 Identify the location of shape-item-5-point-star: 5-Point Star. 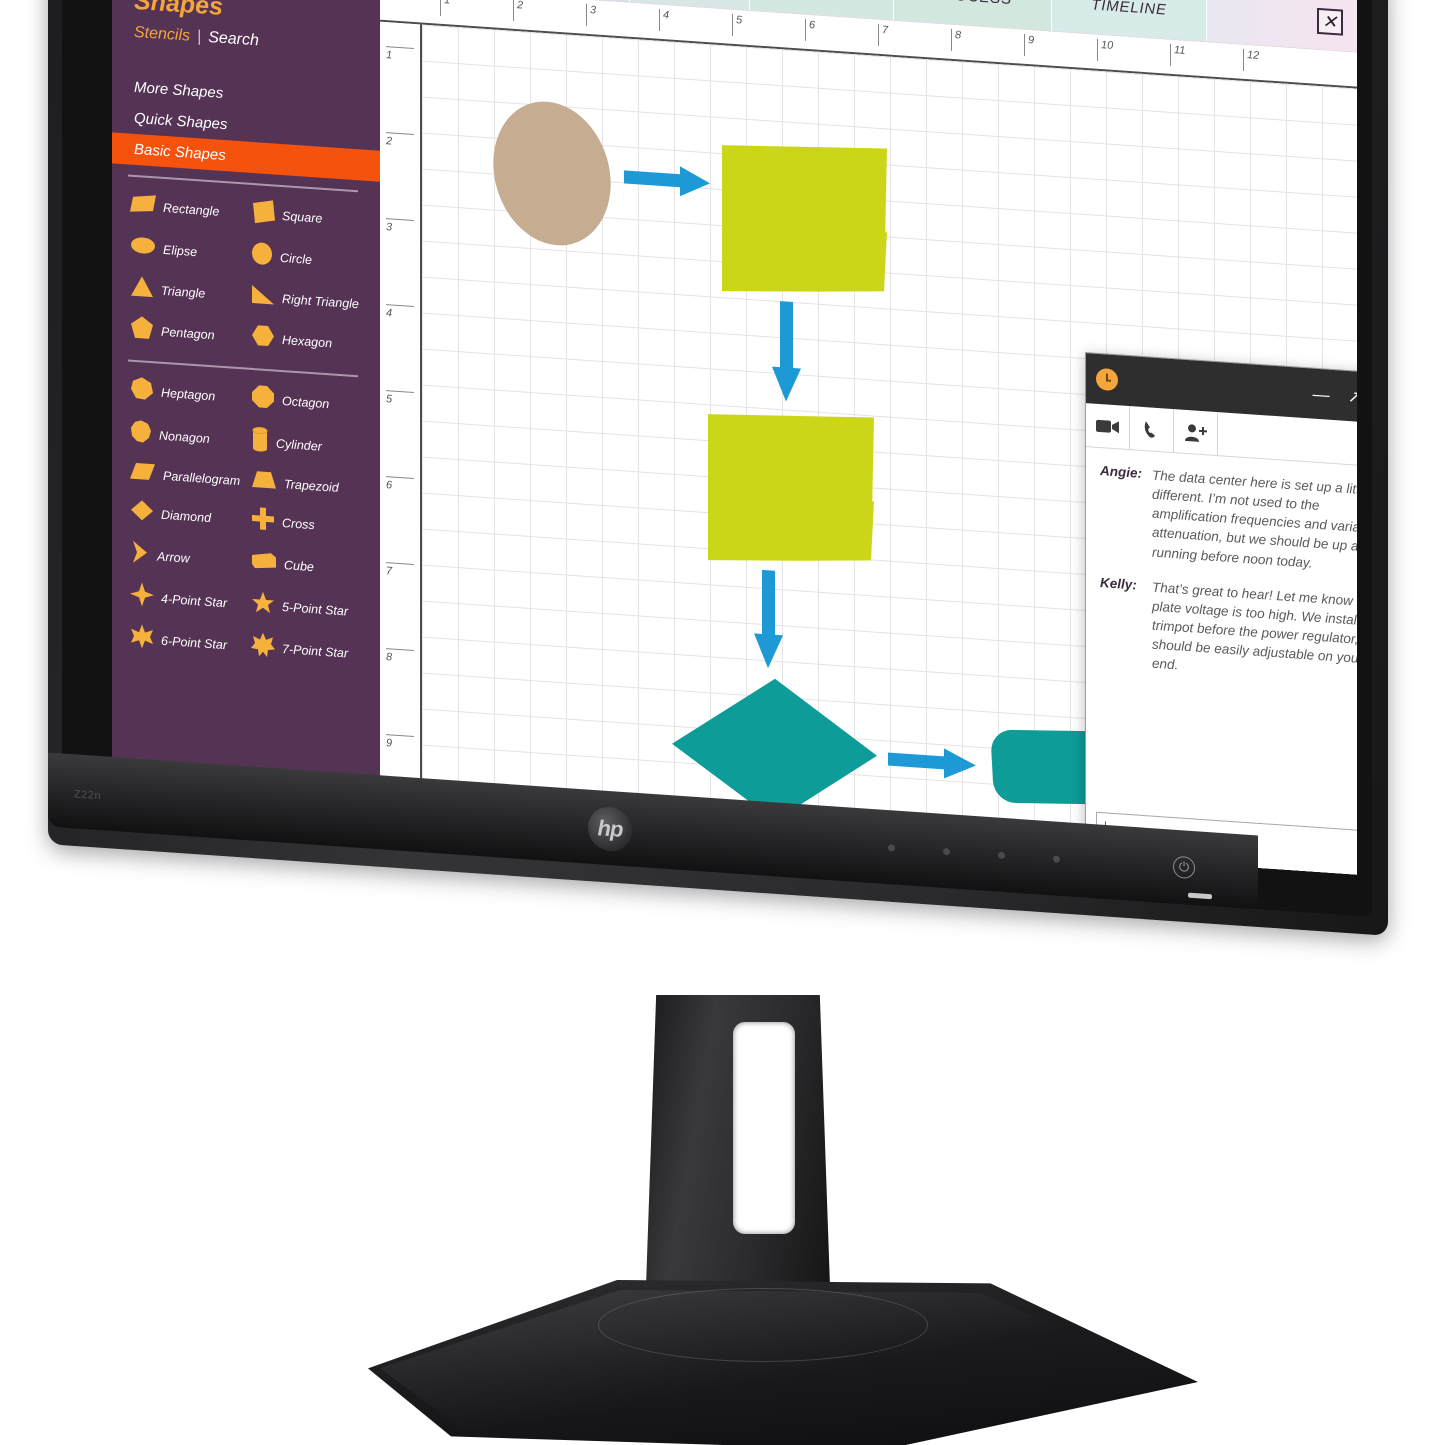
(309, 608).